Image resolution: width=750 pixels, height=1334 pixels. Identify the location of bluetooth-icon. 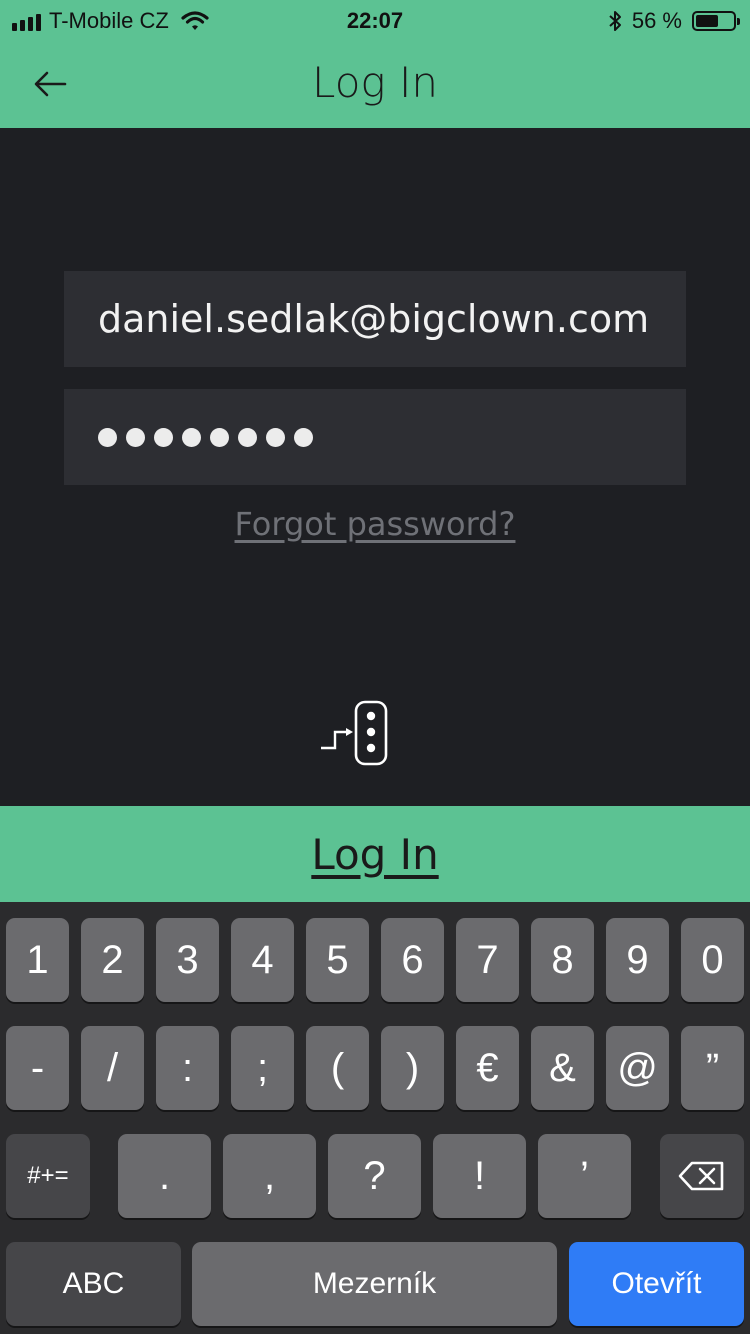
(615, 21).